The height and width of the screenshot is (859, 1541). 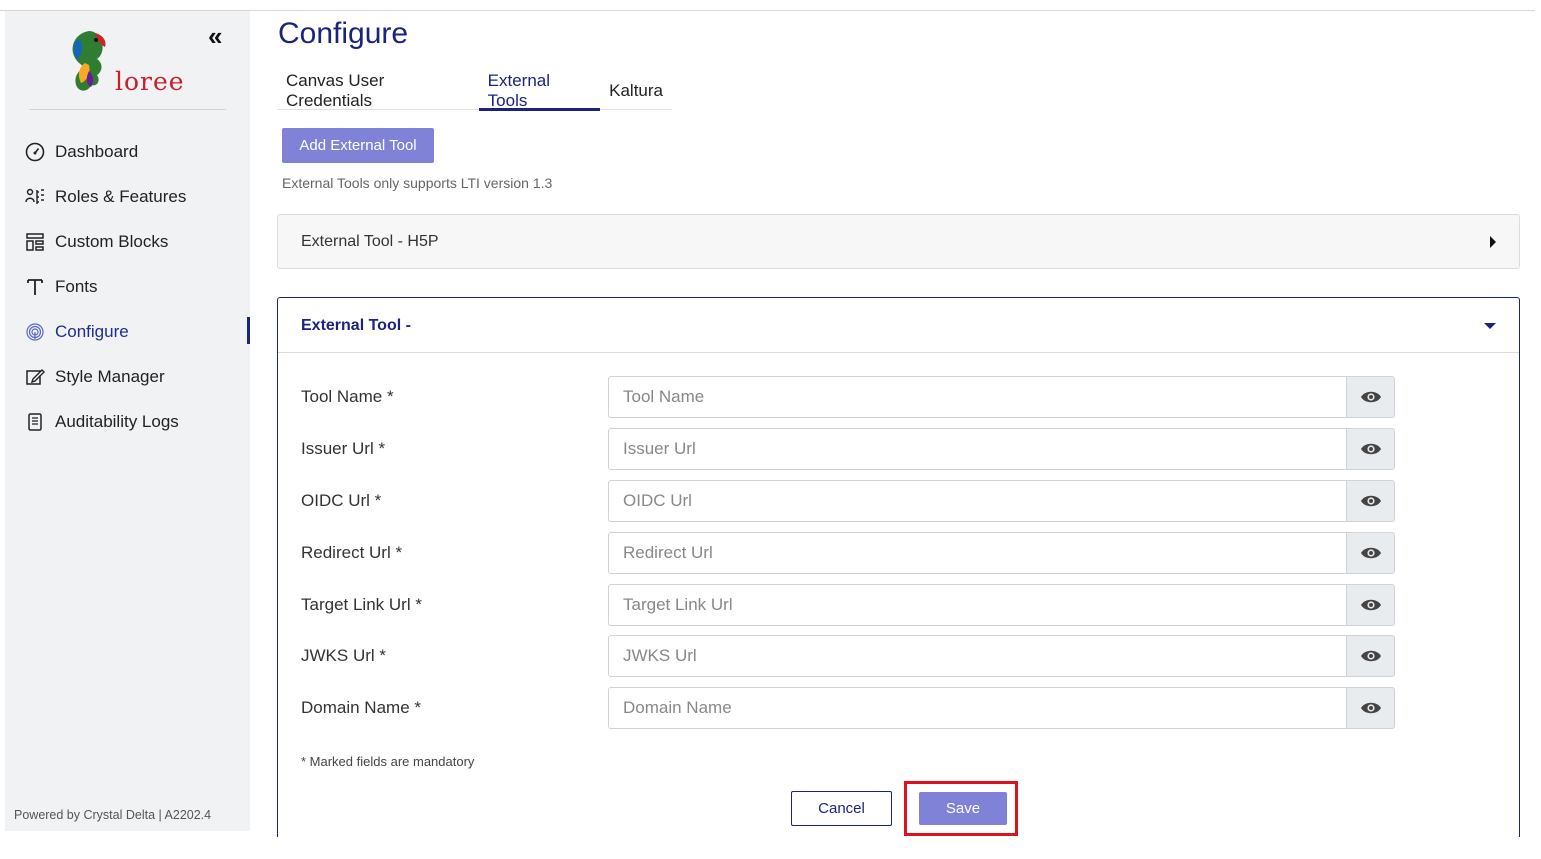 I want to click on logo-text: loree, so click(x=150, y=81).